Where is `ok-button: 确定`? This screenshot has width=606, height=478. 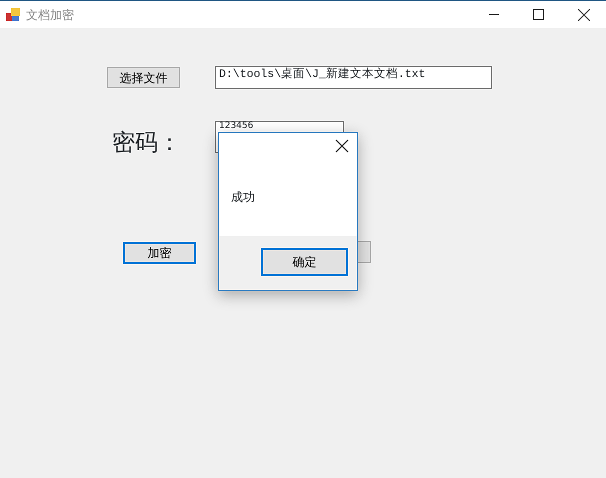
ok-button: 确定 is located at coordinates (304, 262).